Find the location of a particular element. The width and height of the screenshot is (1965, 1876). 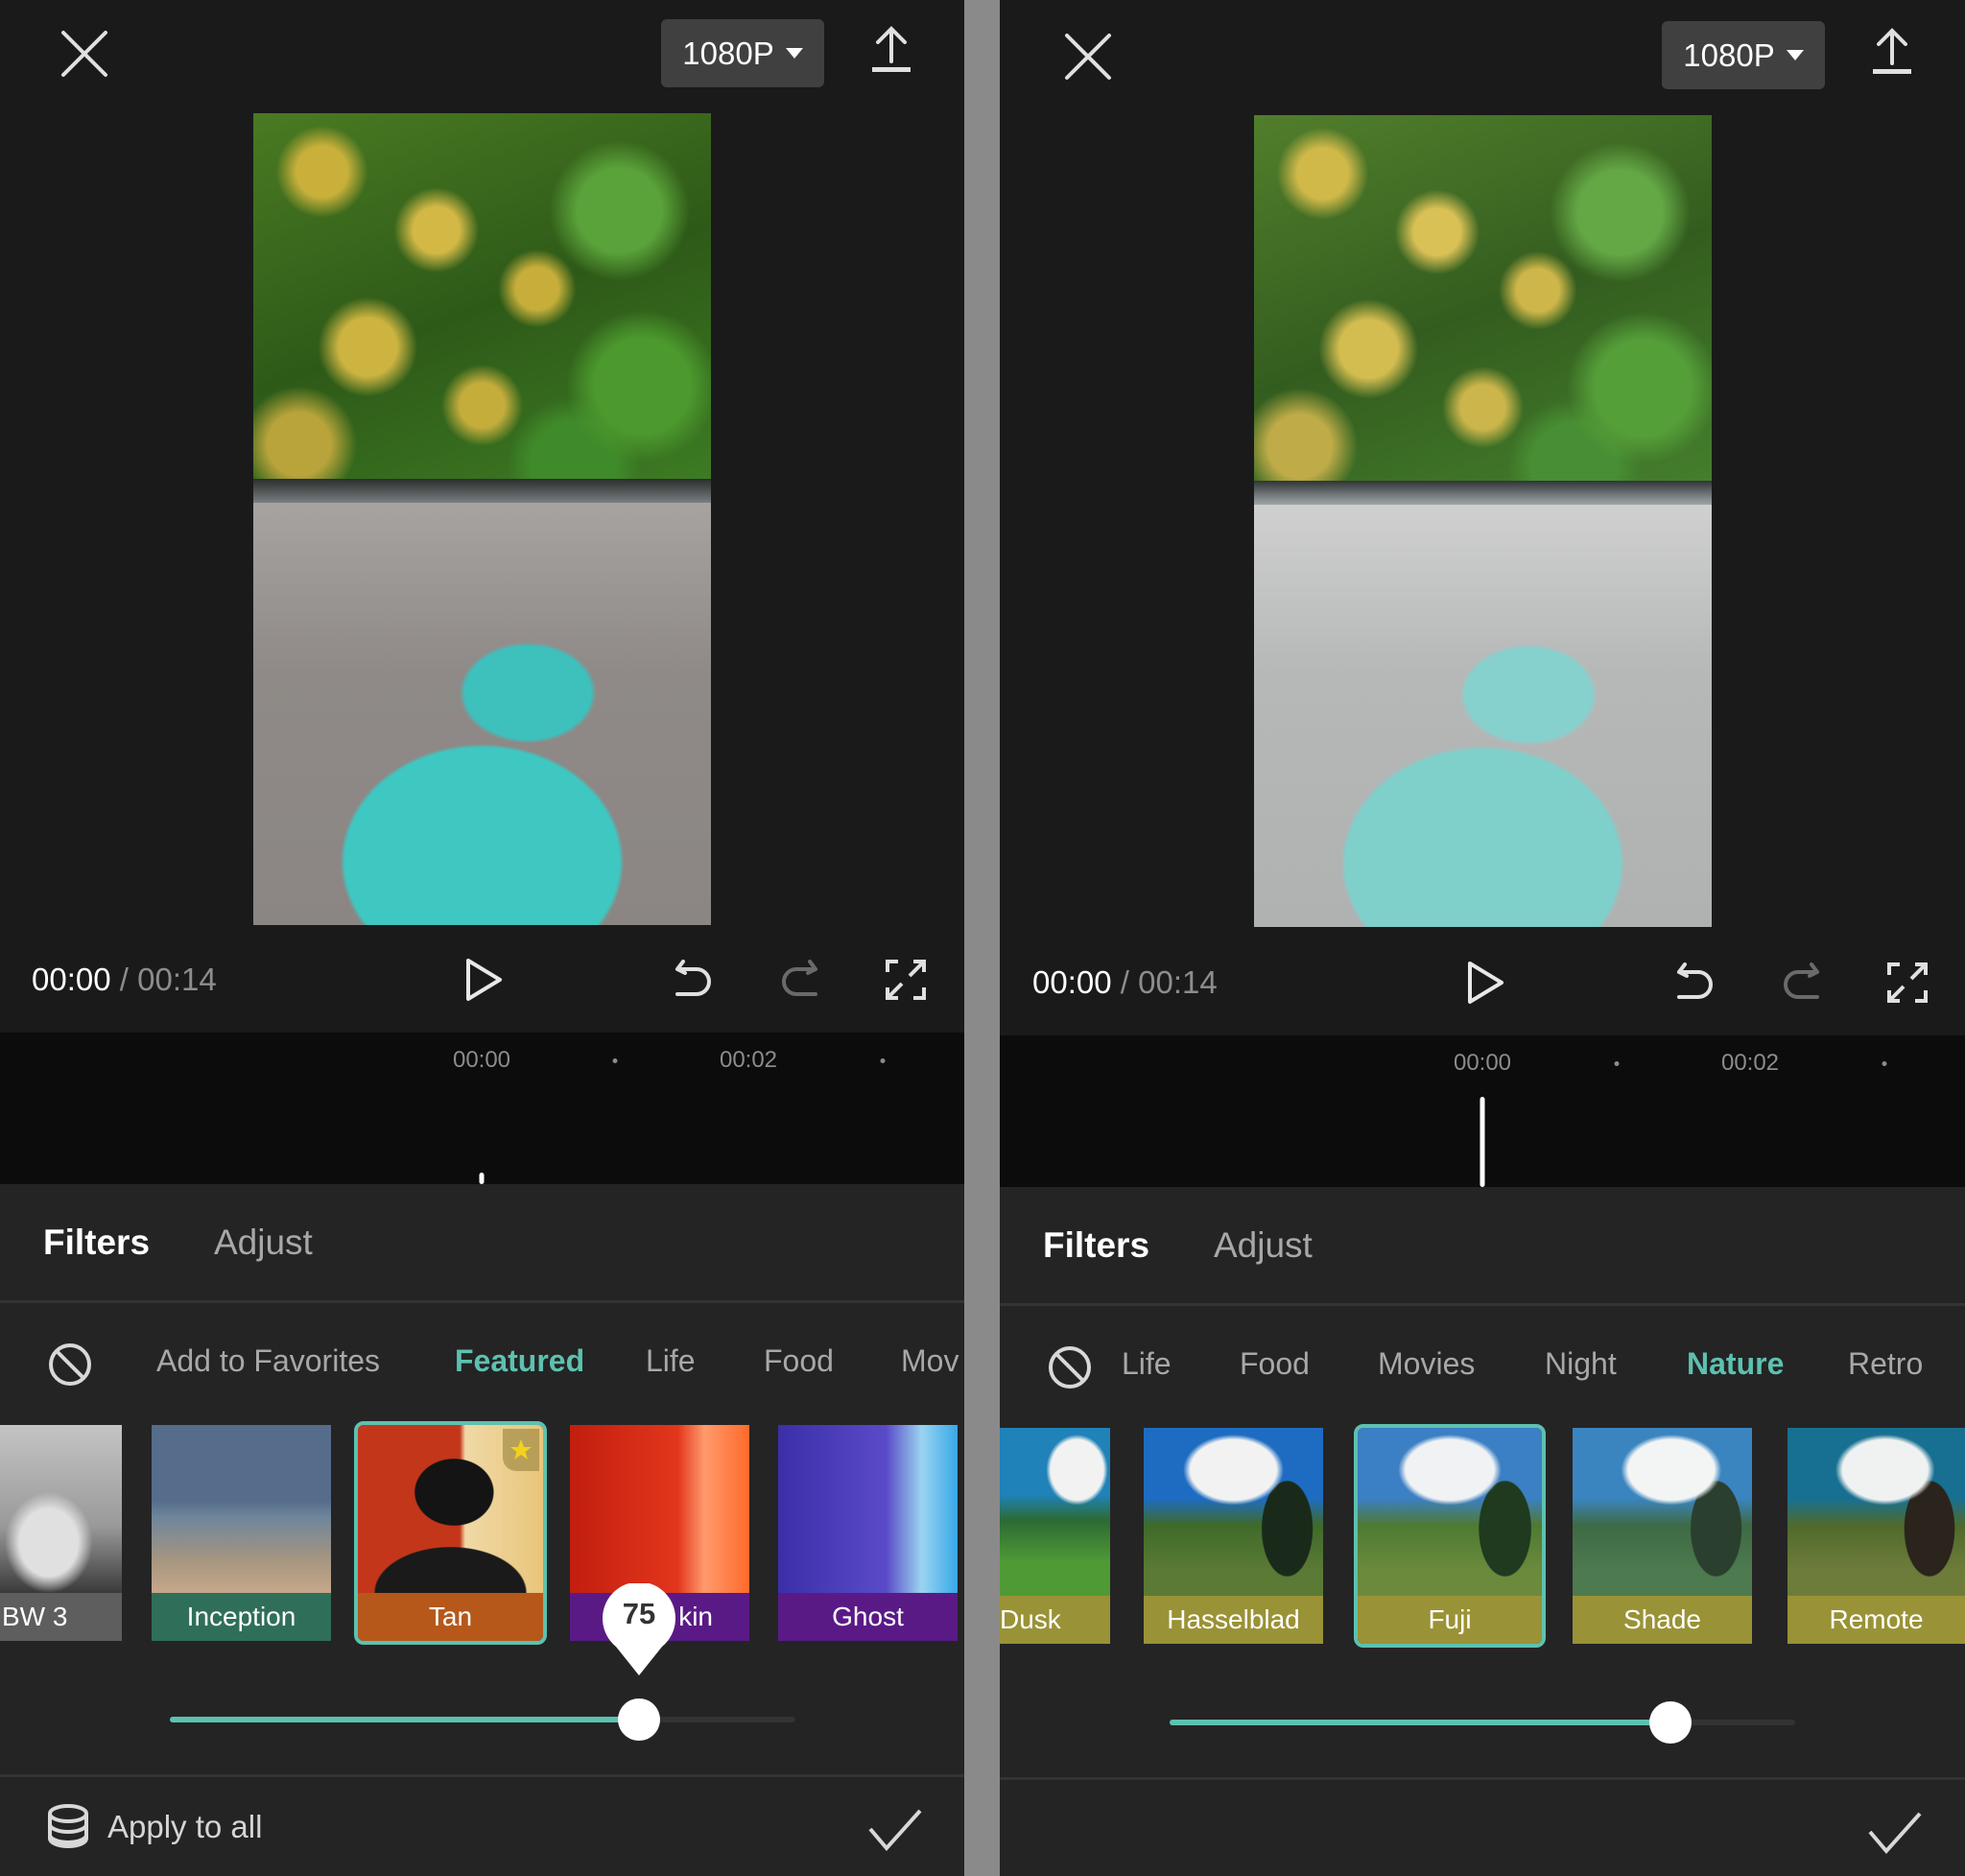

filter-card-fuji: Fuji is located at coordinates (1450, 1536).